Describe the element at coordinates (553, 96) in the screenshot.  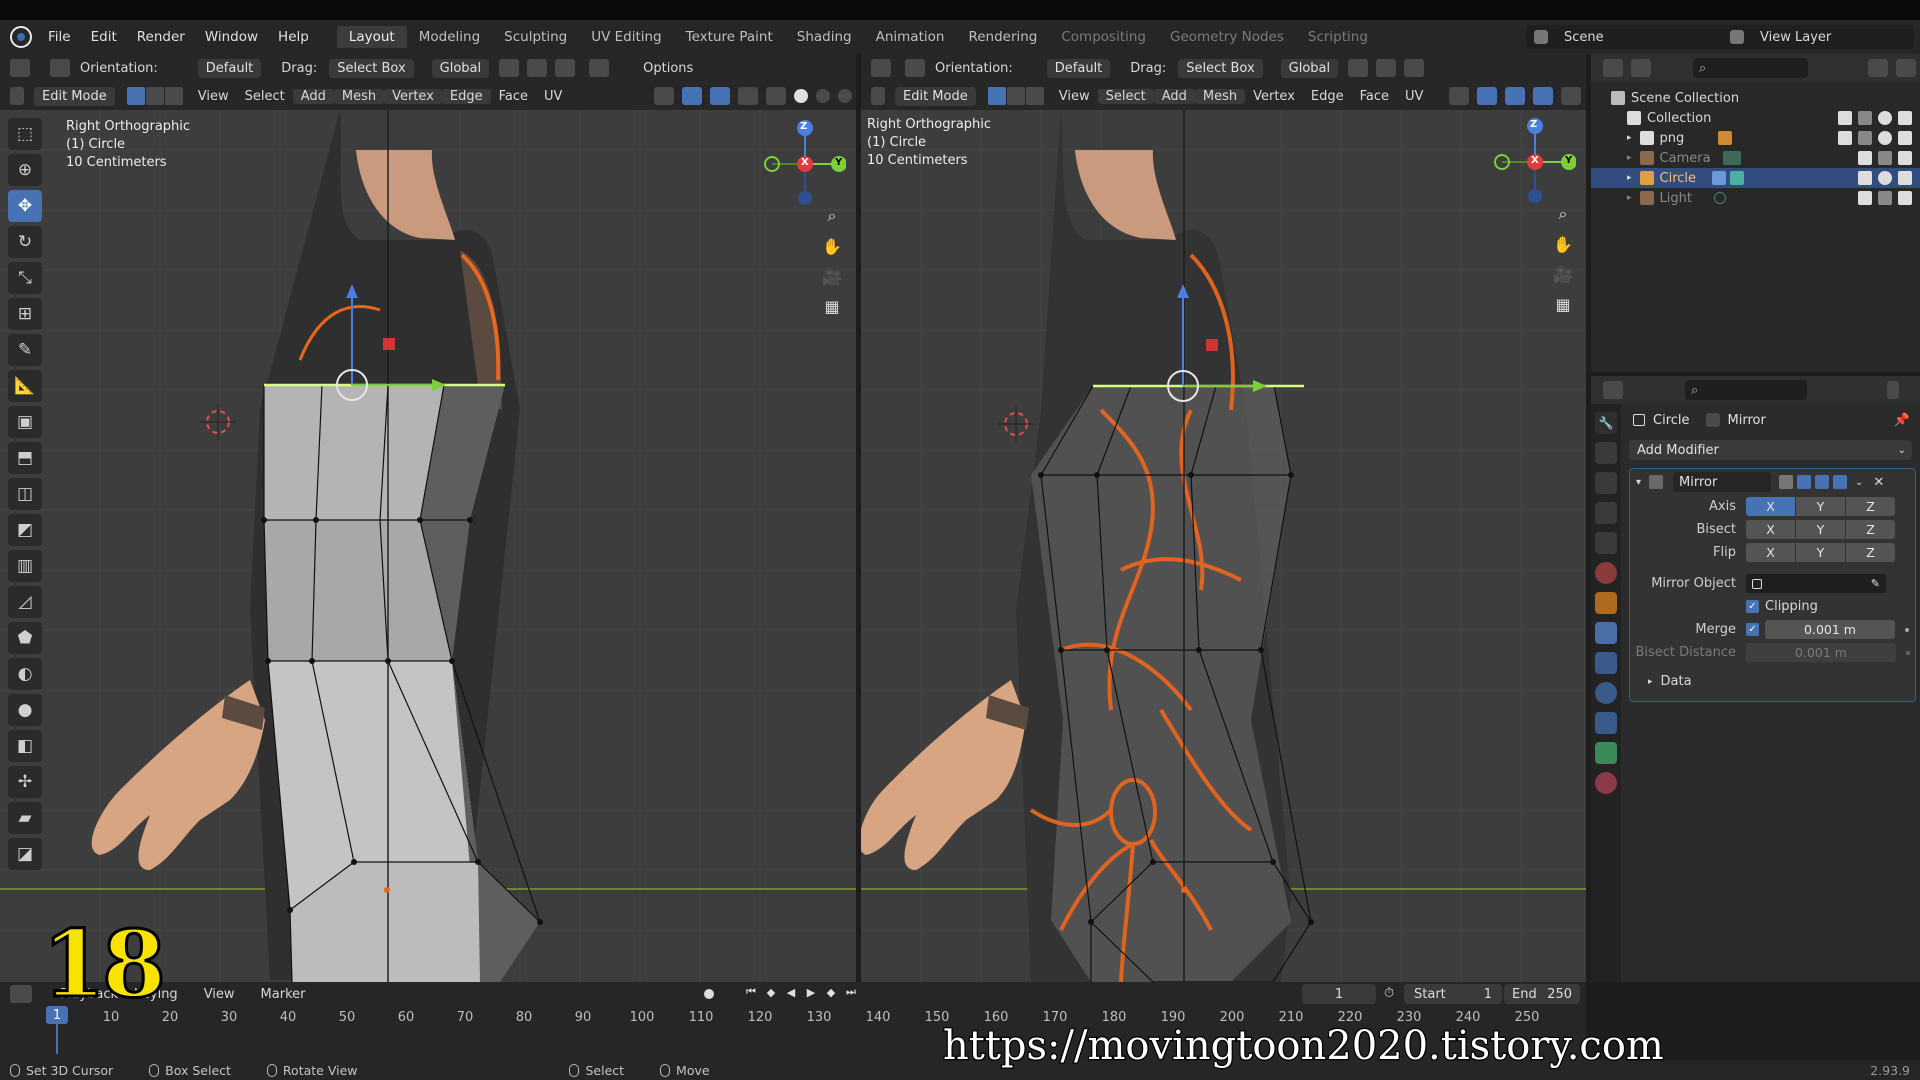
I see `menu-uv: UV` at that location.